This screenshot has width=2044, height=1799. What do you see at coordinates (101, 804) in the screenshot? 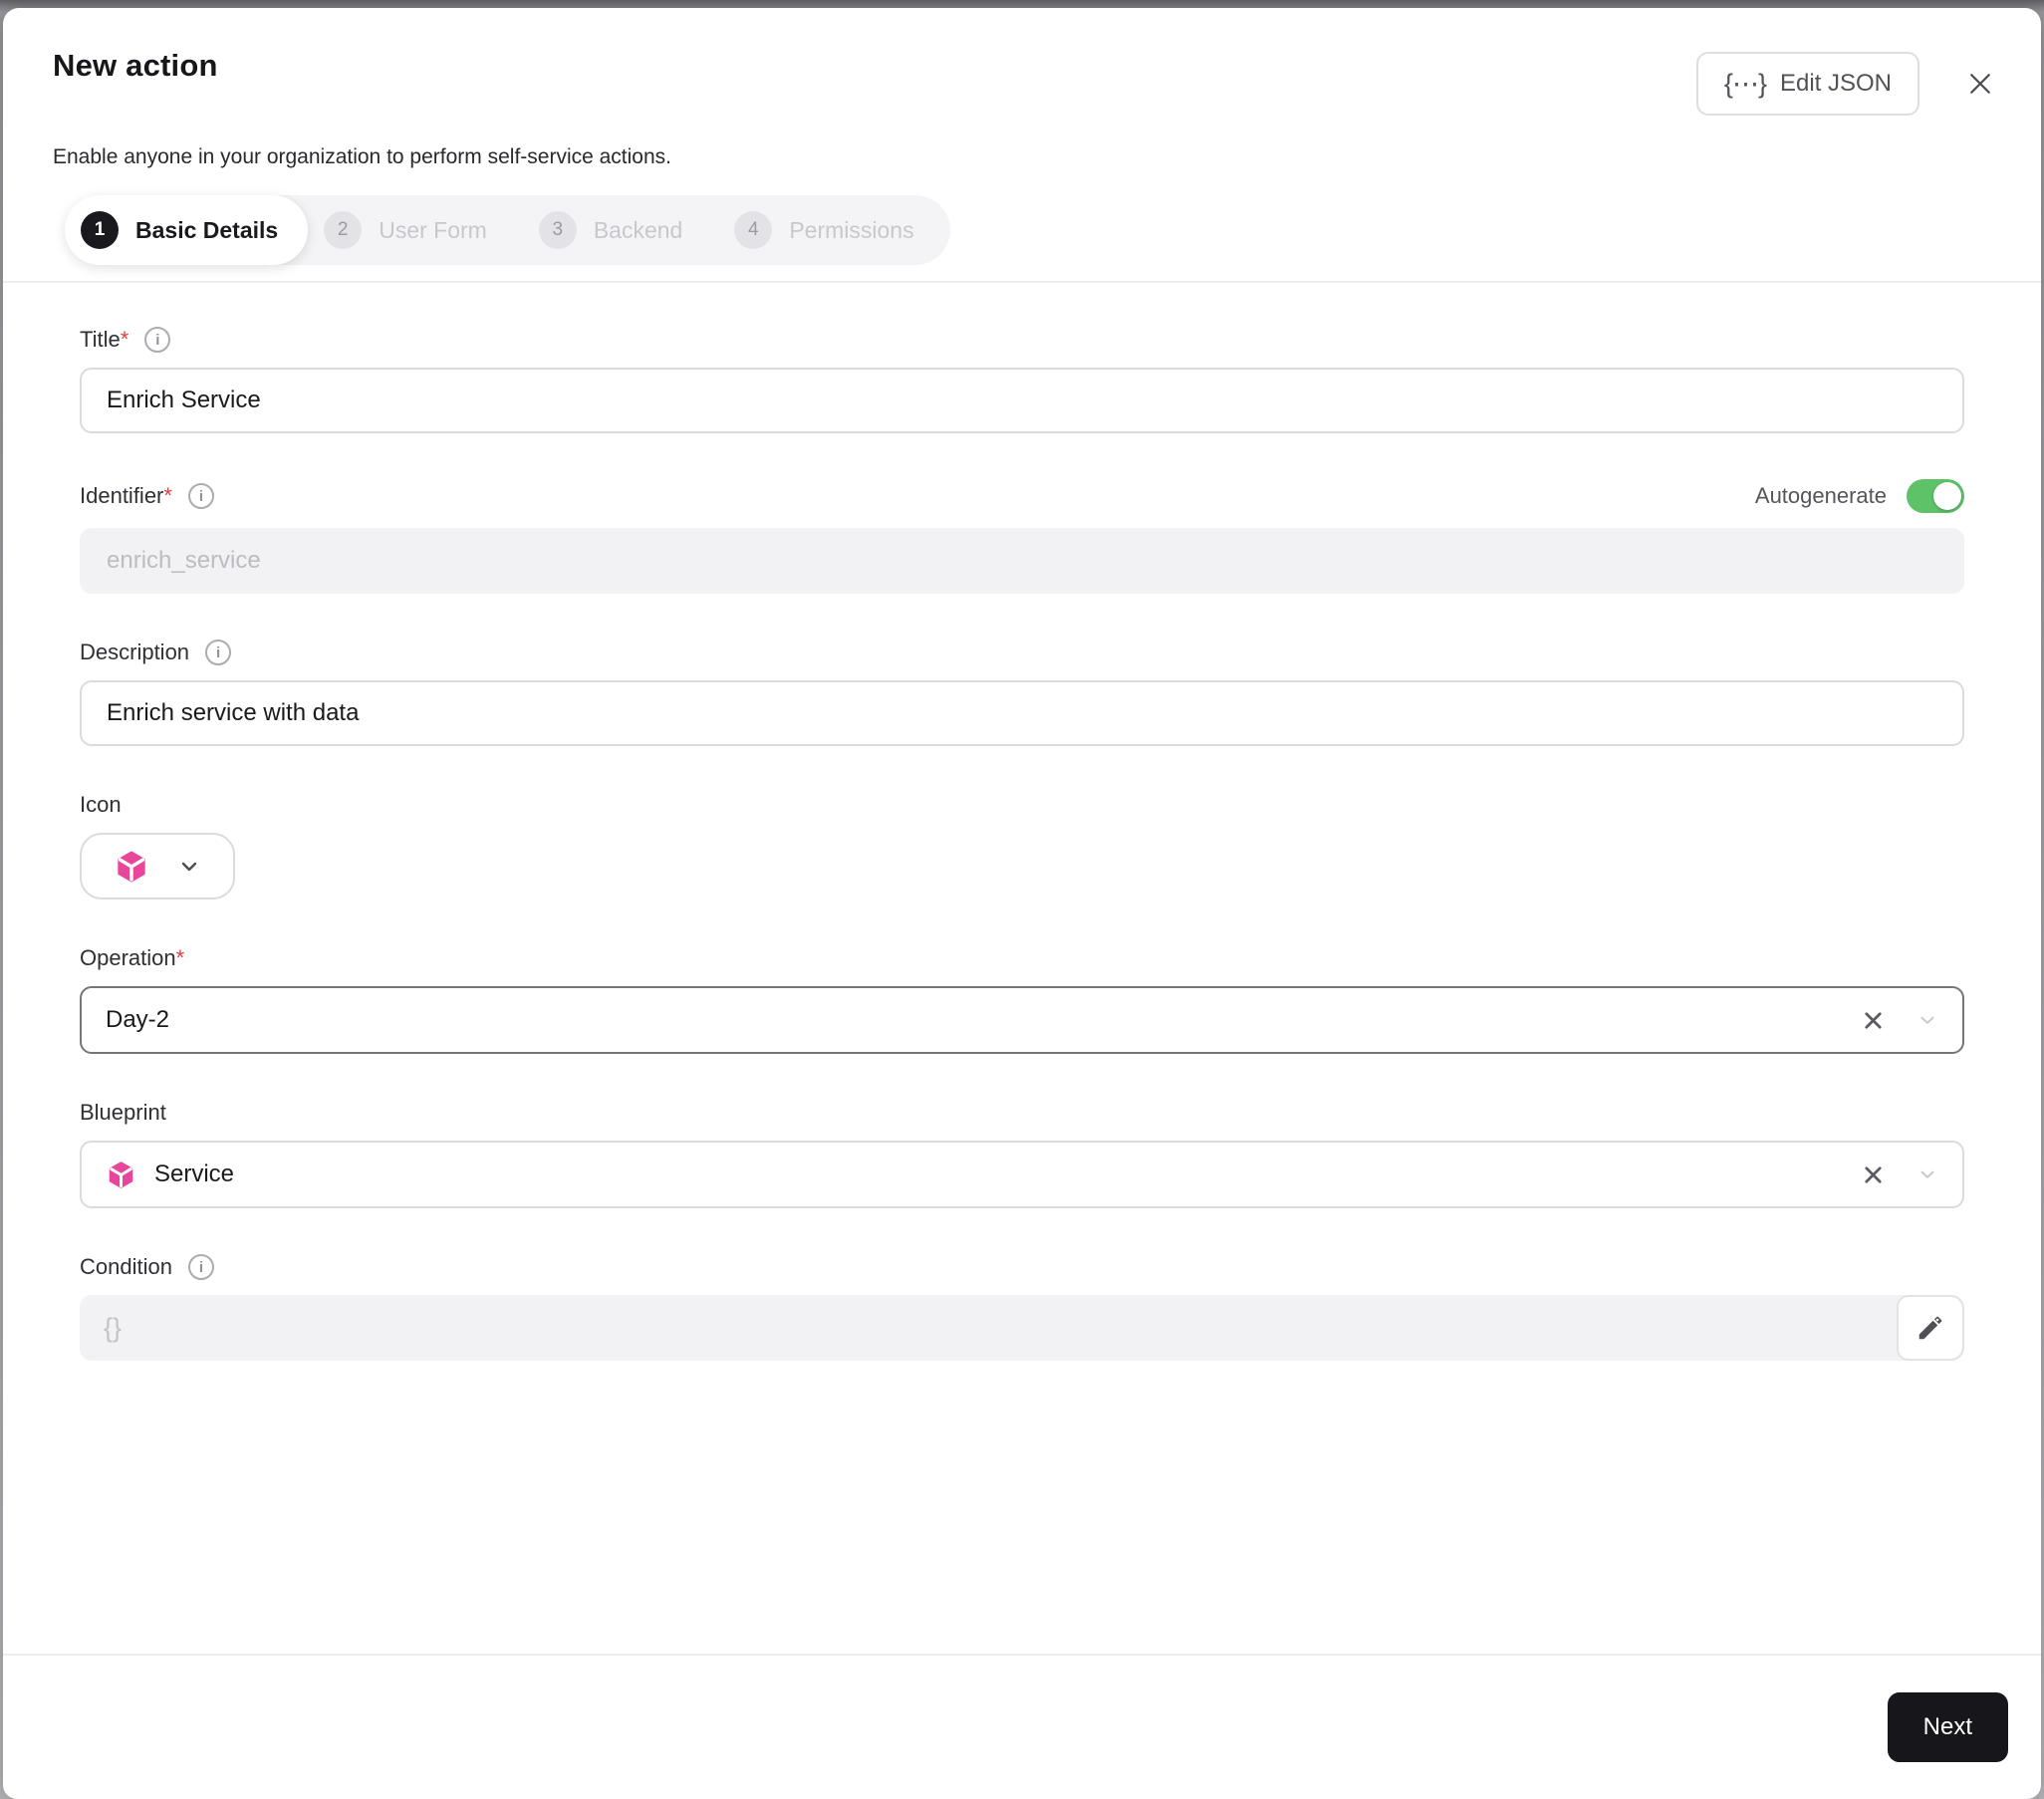
I see `icon-label: Icon` at bounding box center [101, 804].